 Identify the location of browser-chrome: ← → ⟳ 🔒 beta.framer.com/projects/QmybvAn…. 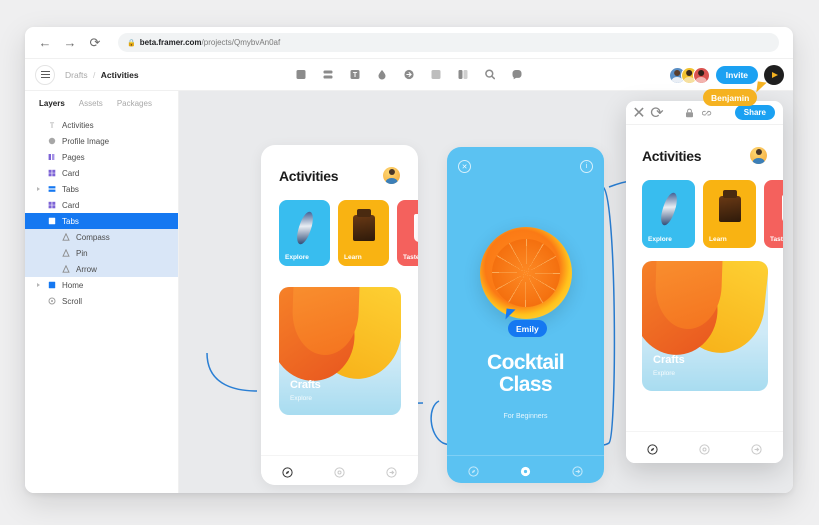
(409, 43).